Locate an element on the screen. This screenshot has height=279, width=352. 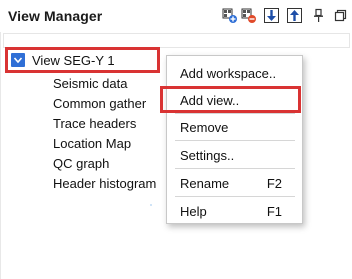
restore-window-icon is located at coordinates (340, 15).